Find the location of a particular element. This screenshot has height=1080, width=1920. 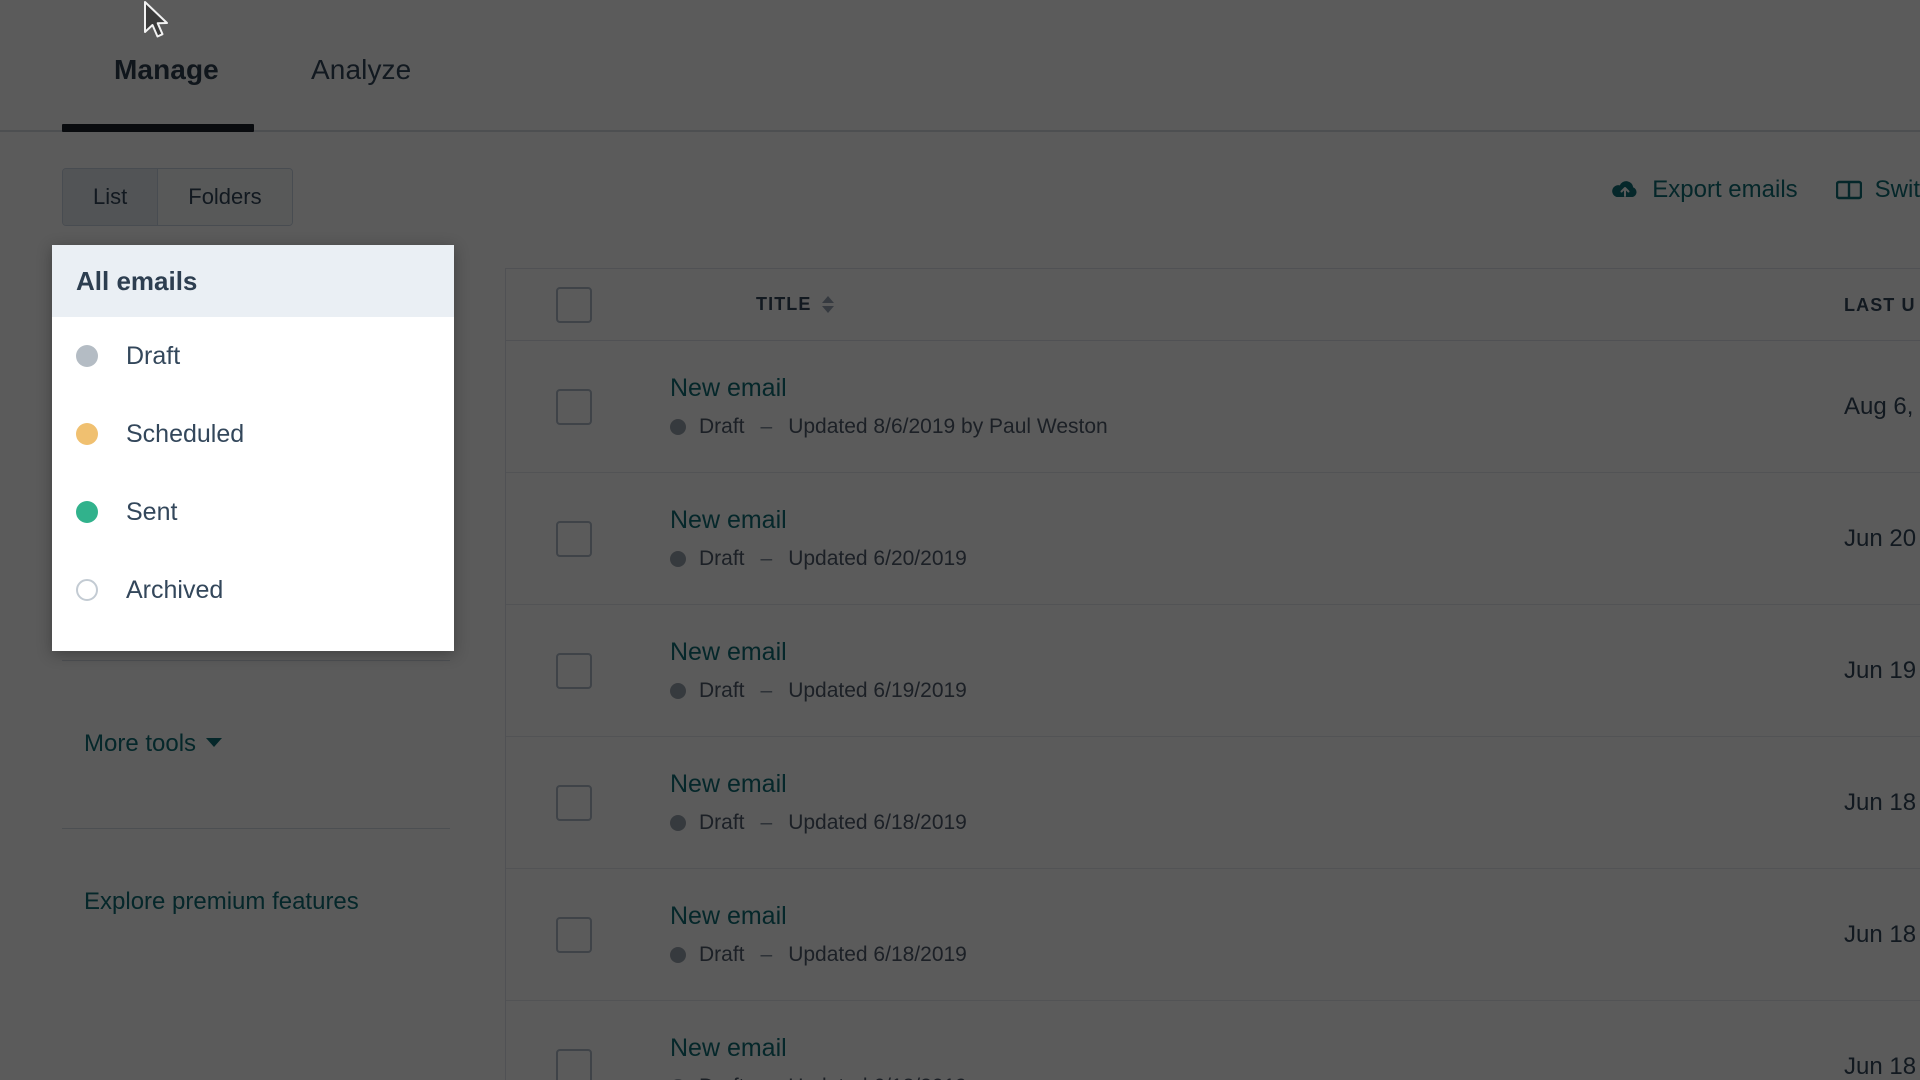

table-header-row: TITLE LAST U is located at coordinates (1213, 305).